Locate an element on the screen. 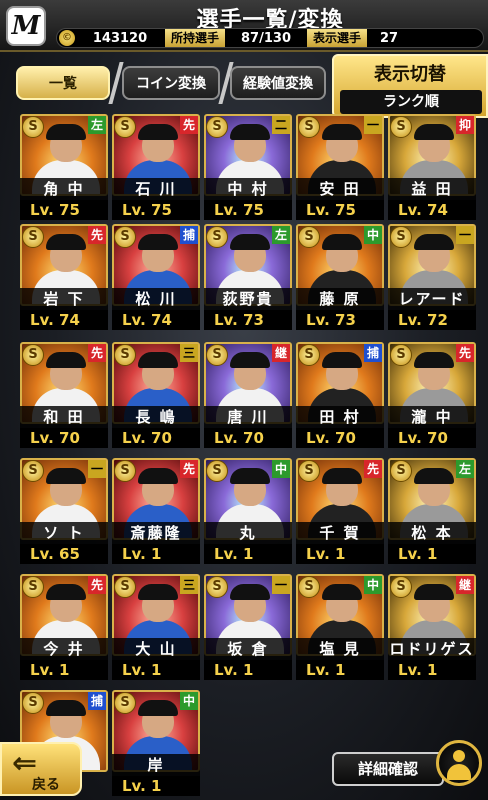 This screenshot has width=488, height=800. detail-confirm-button: 詳細確認 is located at coordinates (388, 769).